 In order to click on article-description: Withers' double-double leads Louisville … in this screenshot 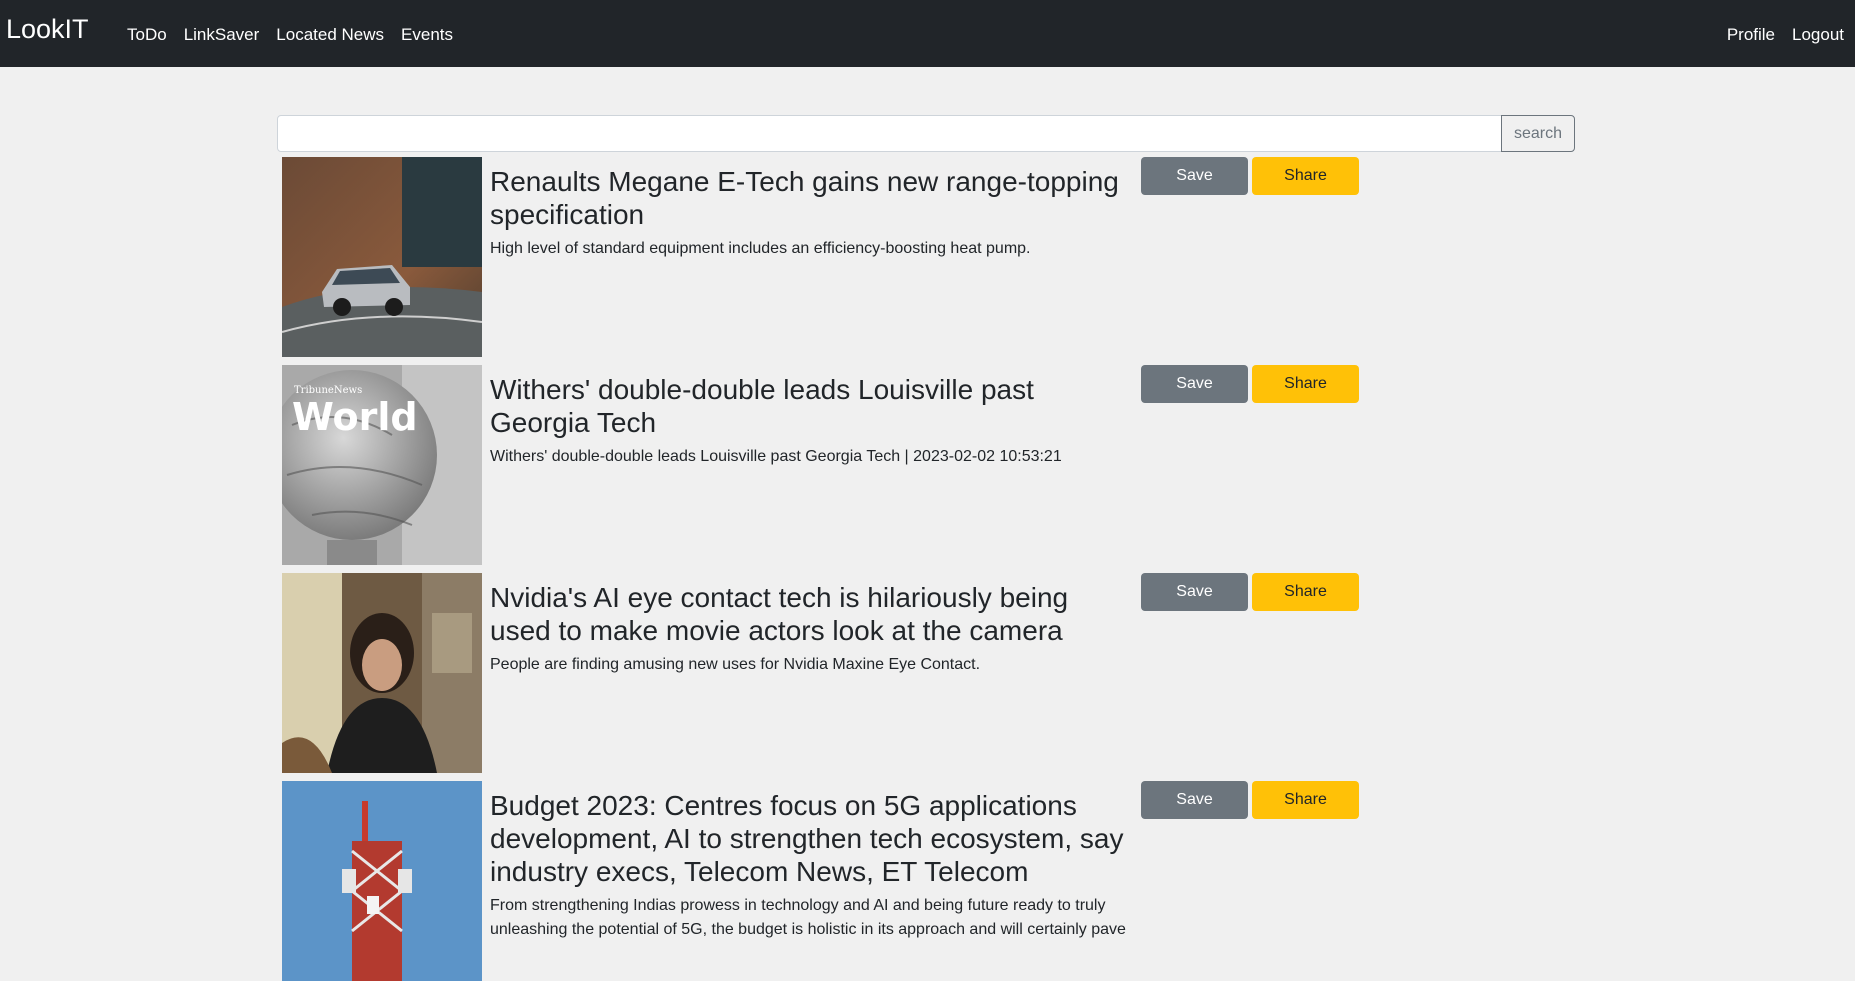, I will do `click(776, 456)`.